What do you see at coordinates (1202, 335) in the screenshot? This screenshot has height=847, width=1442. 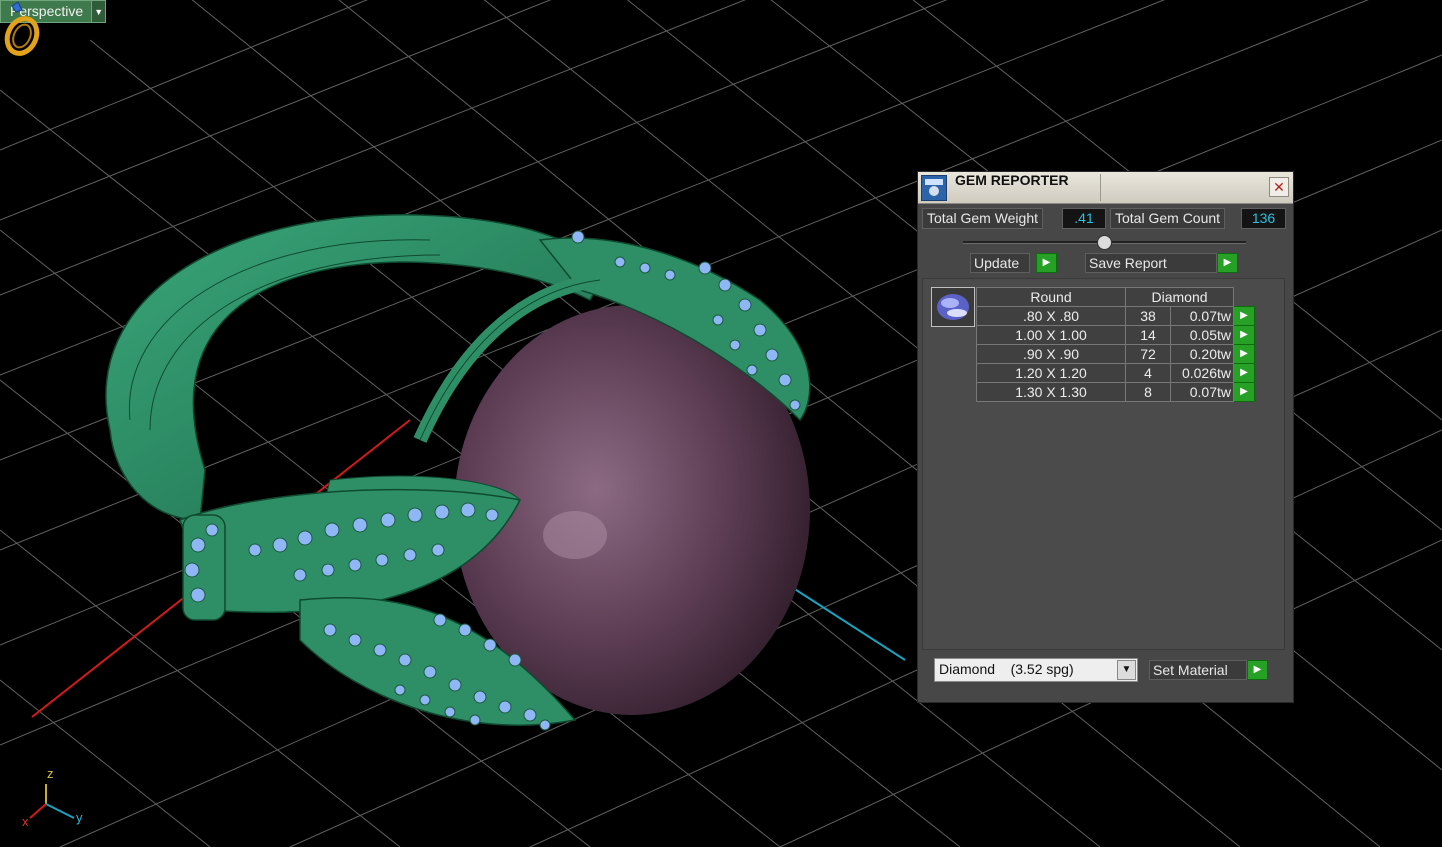 I see `gem-weight-cell: 0.05tw` at bounding box center [1202, 335].